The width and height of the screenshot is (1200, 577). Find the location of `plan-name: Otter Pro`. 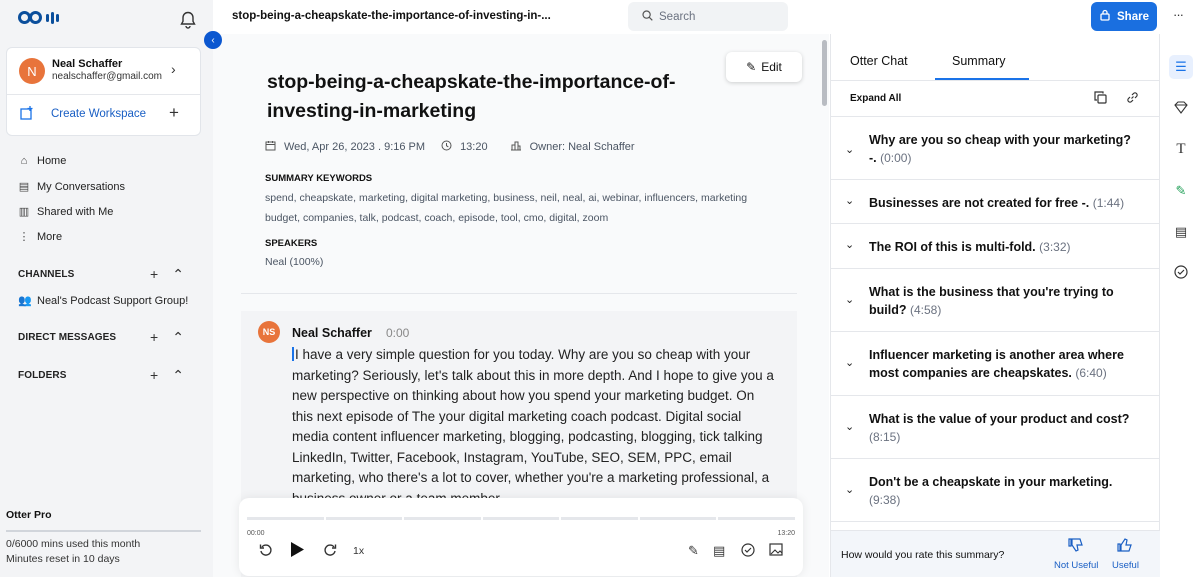

plan-name: Otter Pro is located at coordinates (29, 515).